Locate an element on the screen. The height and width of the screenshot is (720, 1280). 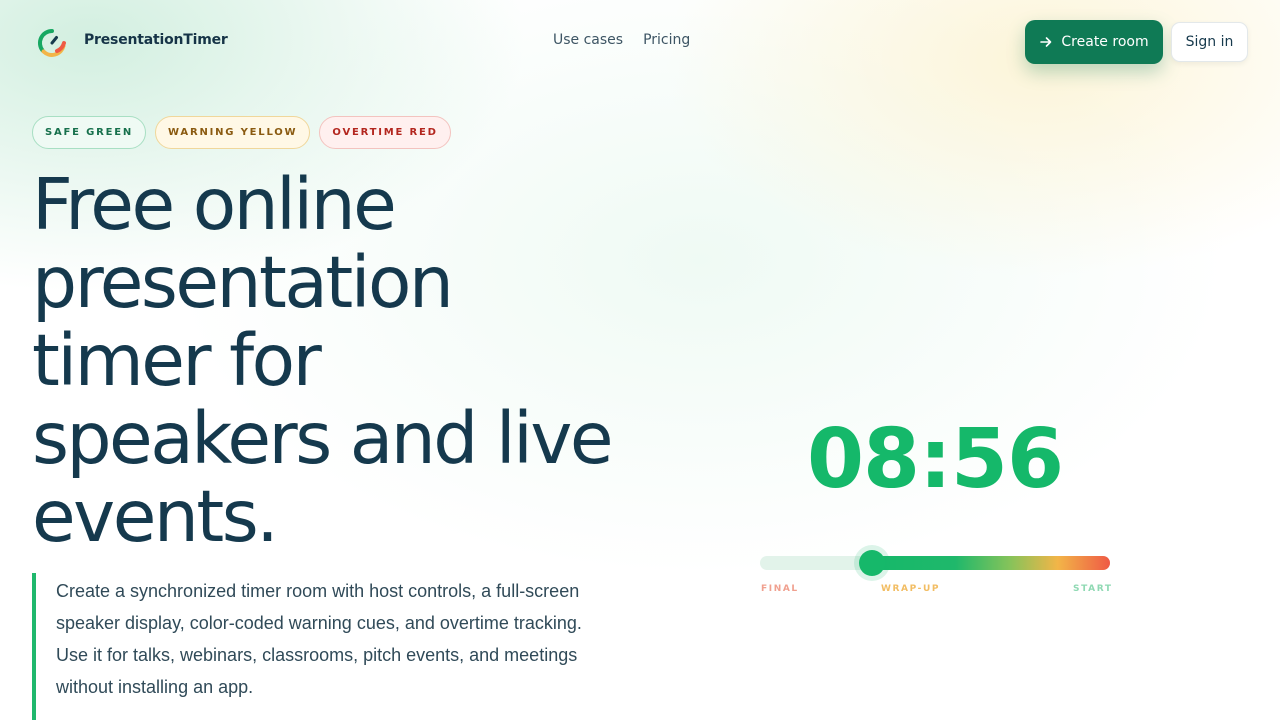
timer-logo-icon is located at coordinates (52, 43).